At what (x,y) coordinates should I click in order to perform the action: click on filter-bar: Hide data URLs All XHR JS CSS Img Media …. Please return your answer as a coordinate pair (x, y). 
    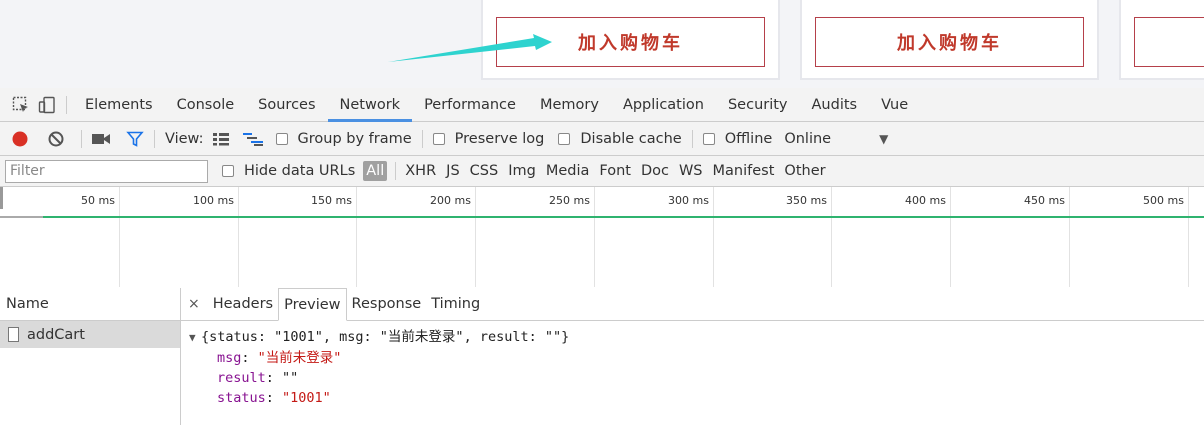
    Looking at the image, I should click on (602, 171).